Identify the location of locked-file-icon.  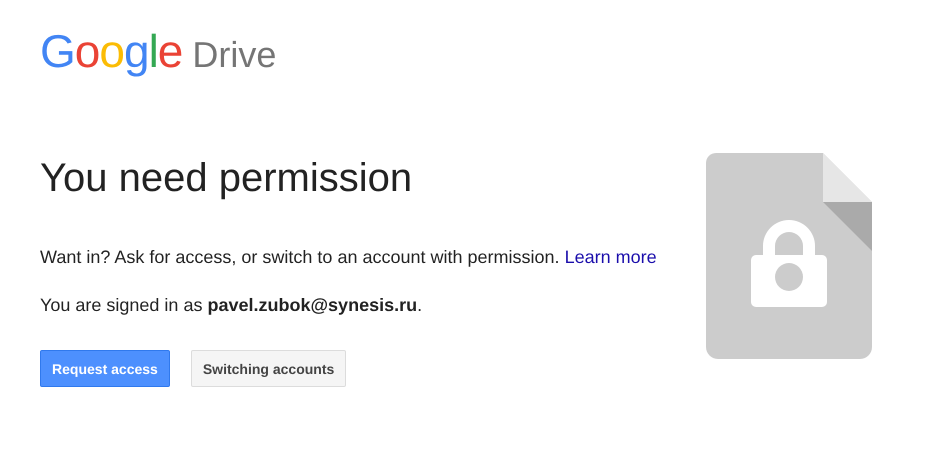
(789, 256).